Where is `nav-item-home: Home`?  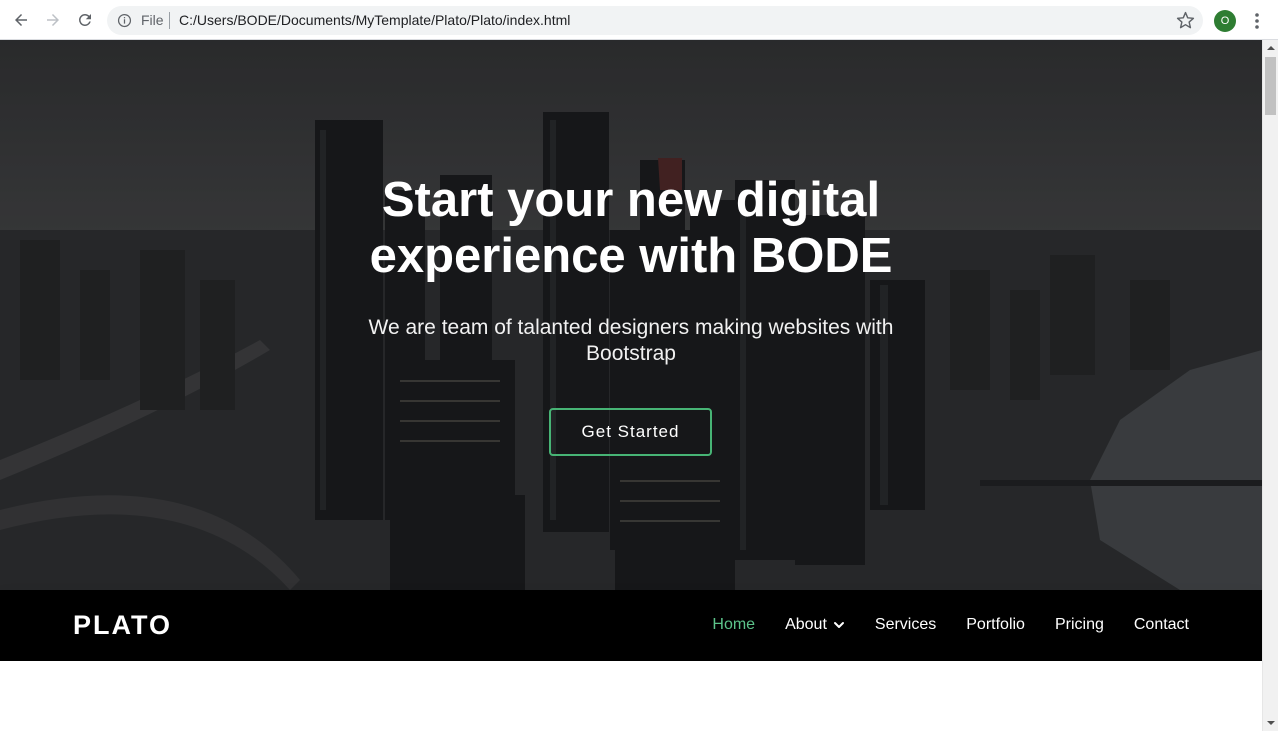
nav-item-home: Home is located at coordinates (733, 625).